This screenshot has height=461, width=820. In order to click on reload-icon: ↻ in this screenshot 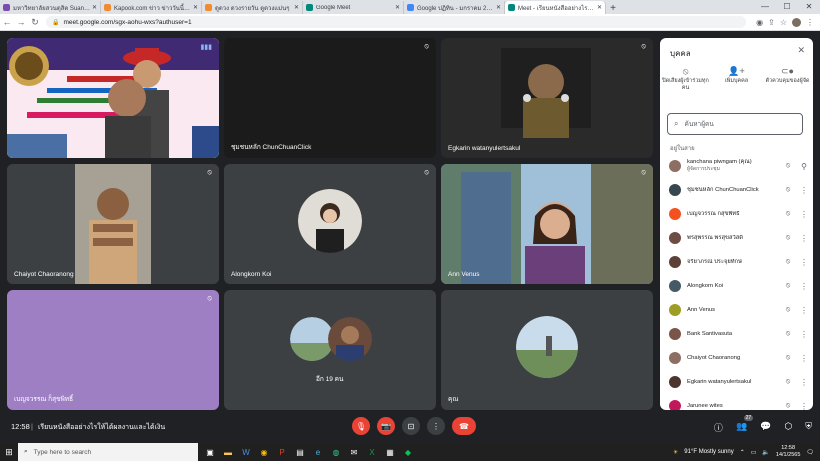, I will do `click(35, 22)`.